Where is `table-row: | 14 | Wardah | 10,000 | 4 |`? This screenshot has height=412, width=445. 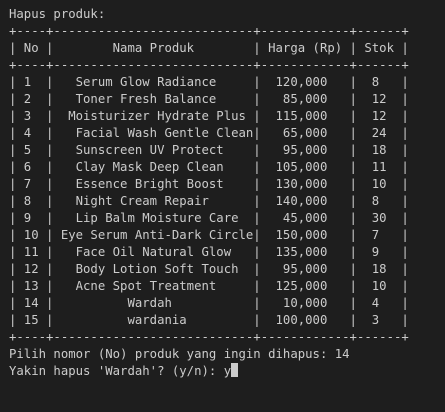 table-row: | 14 | Wardah | 10,000 | 4 | is located at coordinates (209, 303).